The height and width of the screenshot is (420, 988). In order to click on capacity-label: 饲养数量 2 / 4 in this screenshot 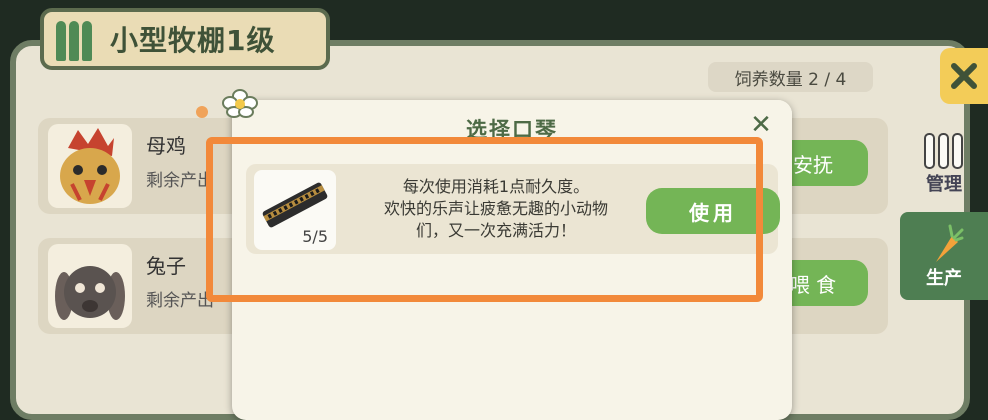, I will do `click(790, 77)`.